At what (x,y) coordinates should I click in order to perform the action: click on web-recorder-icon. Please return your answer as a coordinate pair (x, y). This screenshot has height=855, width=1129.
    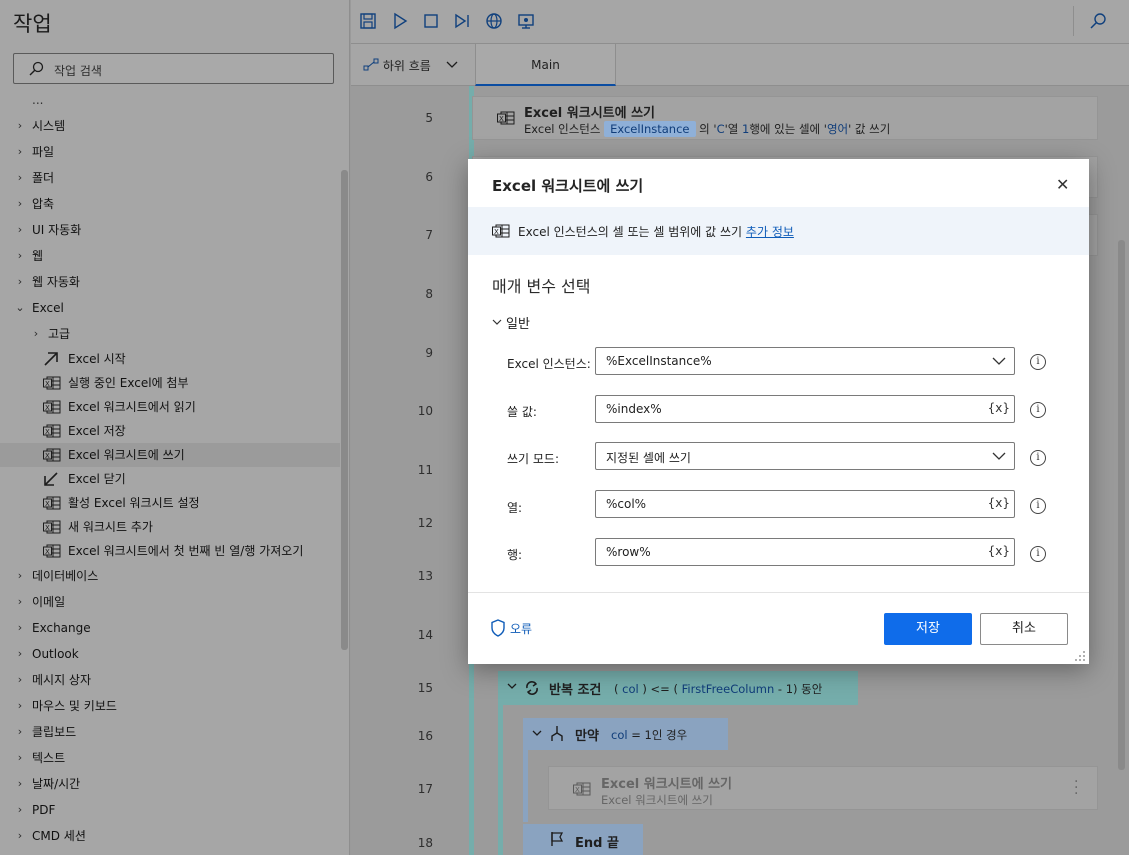
    Looking at the image, I should click on (494, 21).